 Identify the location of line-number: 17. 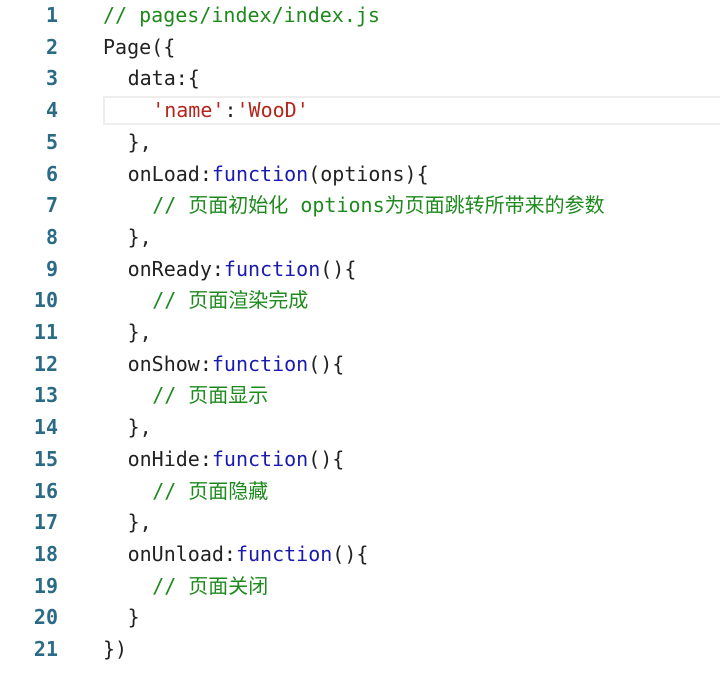
(45, 522).